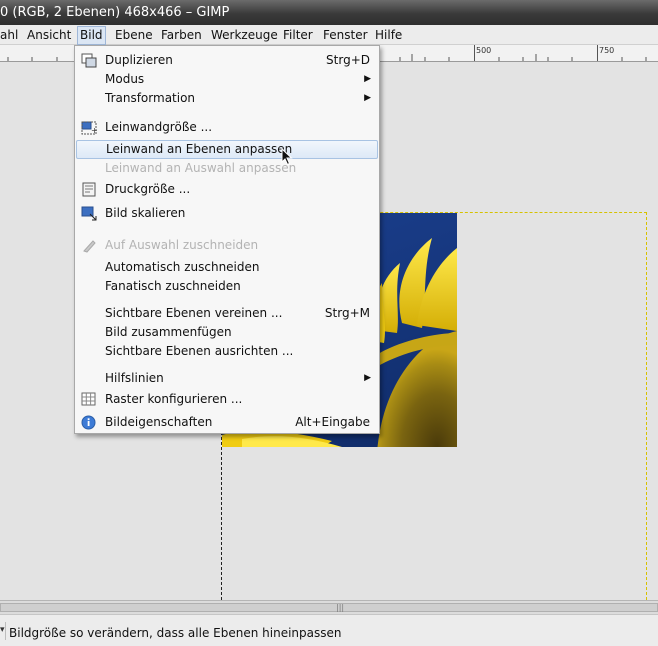 This screenshot has width=658, height=646. I want to click on grid-icon, so click(89, 399).